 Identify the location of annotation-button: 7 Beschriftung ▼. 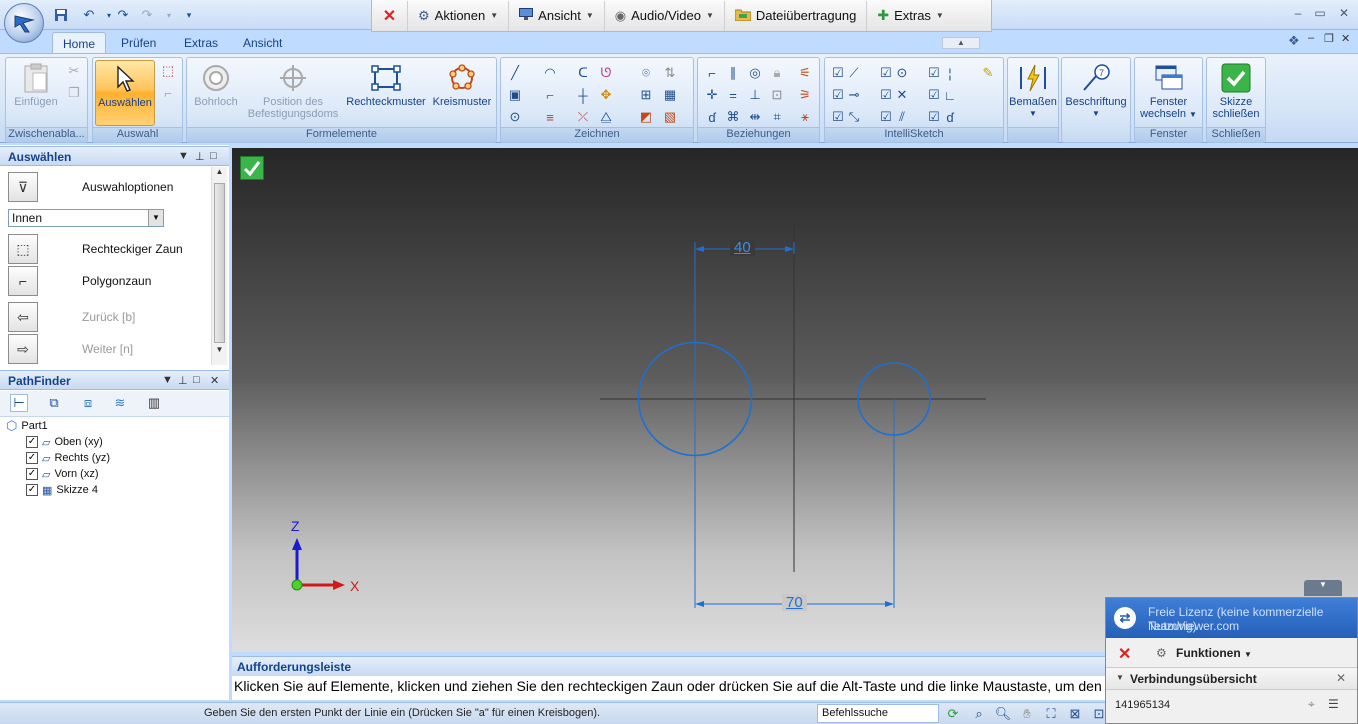
(1096, 93).